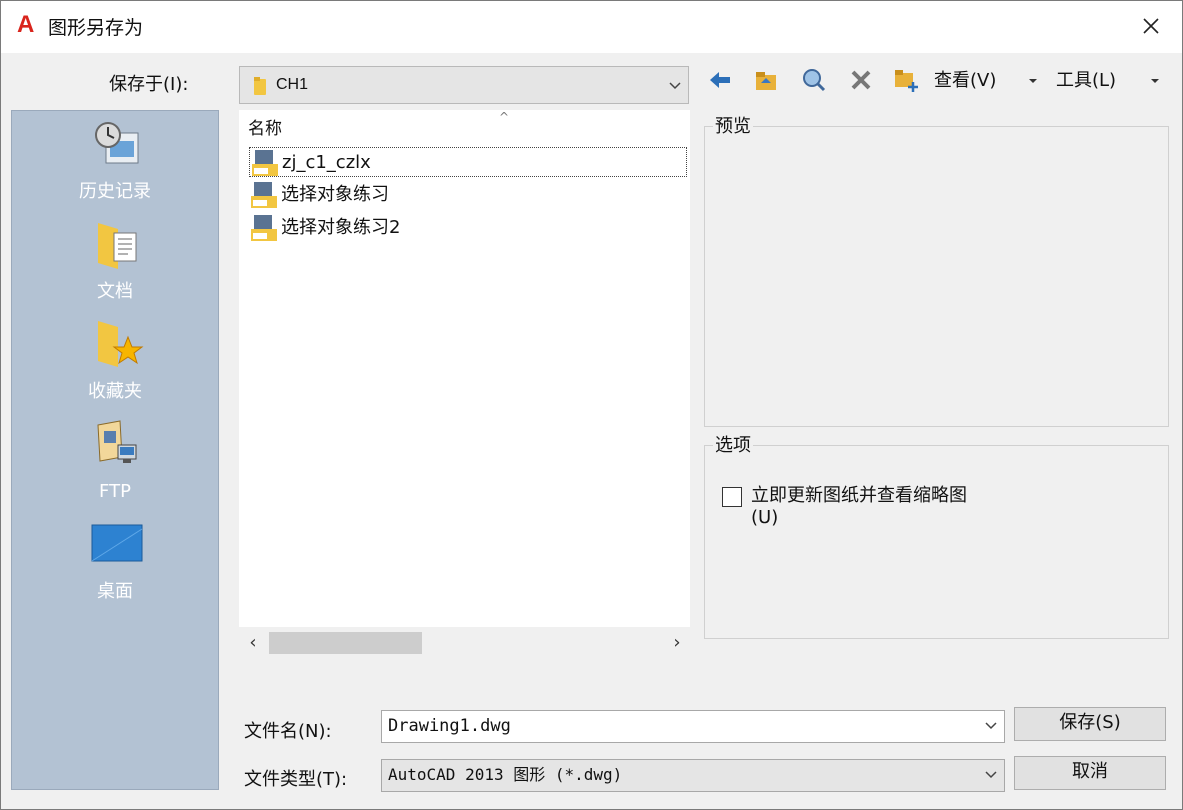 This screenshot has height=810, width=1183. Describe the element at coordinates (260, 86) in the screenshot. I see `folder-icon` at that location.